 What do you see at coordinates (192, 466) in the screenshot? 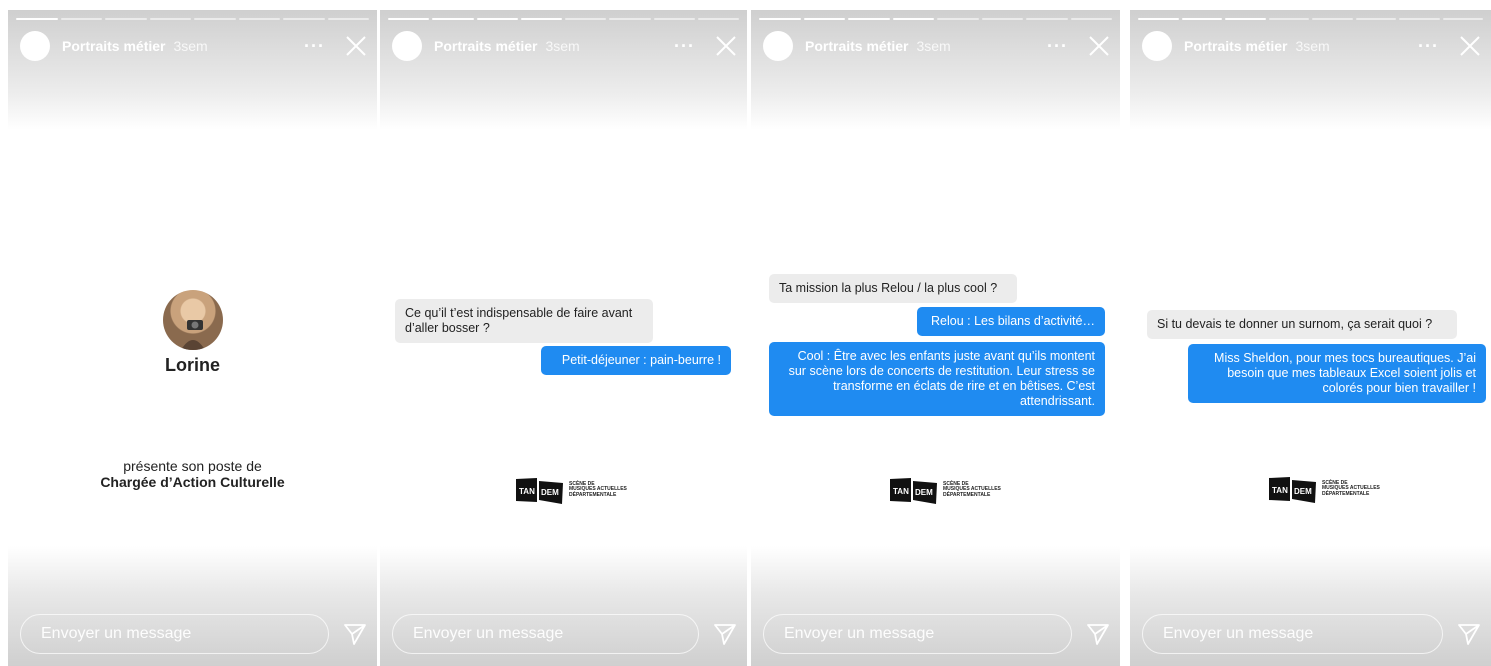
I see `intro-text: présente son poste de` at bounding box center [192, 466].